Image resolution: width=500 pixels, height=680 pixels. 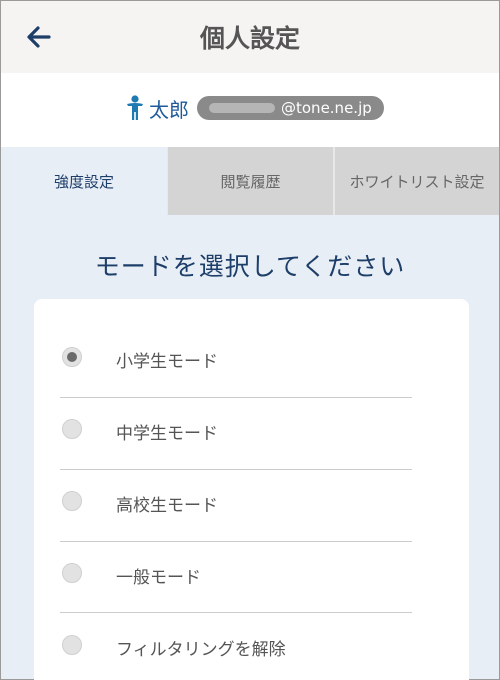 I want to click on mode-option-label: 高校生モード, so click(x=167, y=506).